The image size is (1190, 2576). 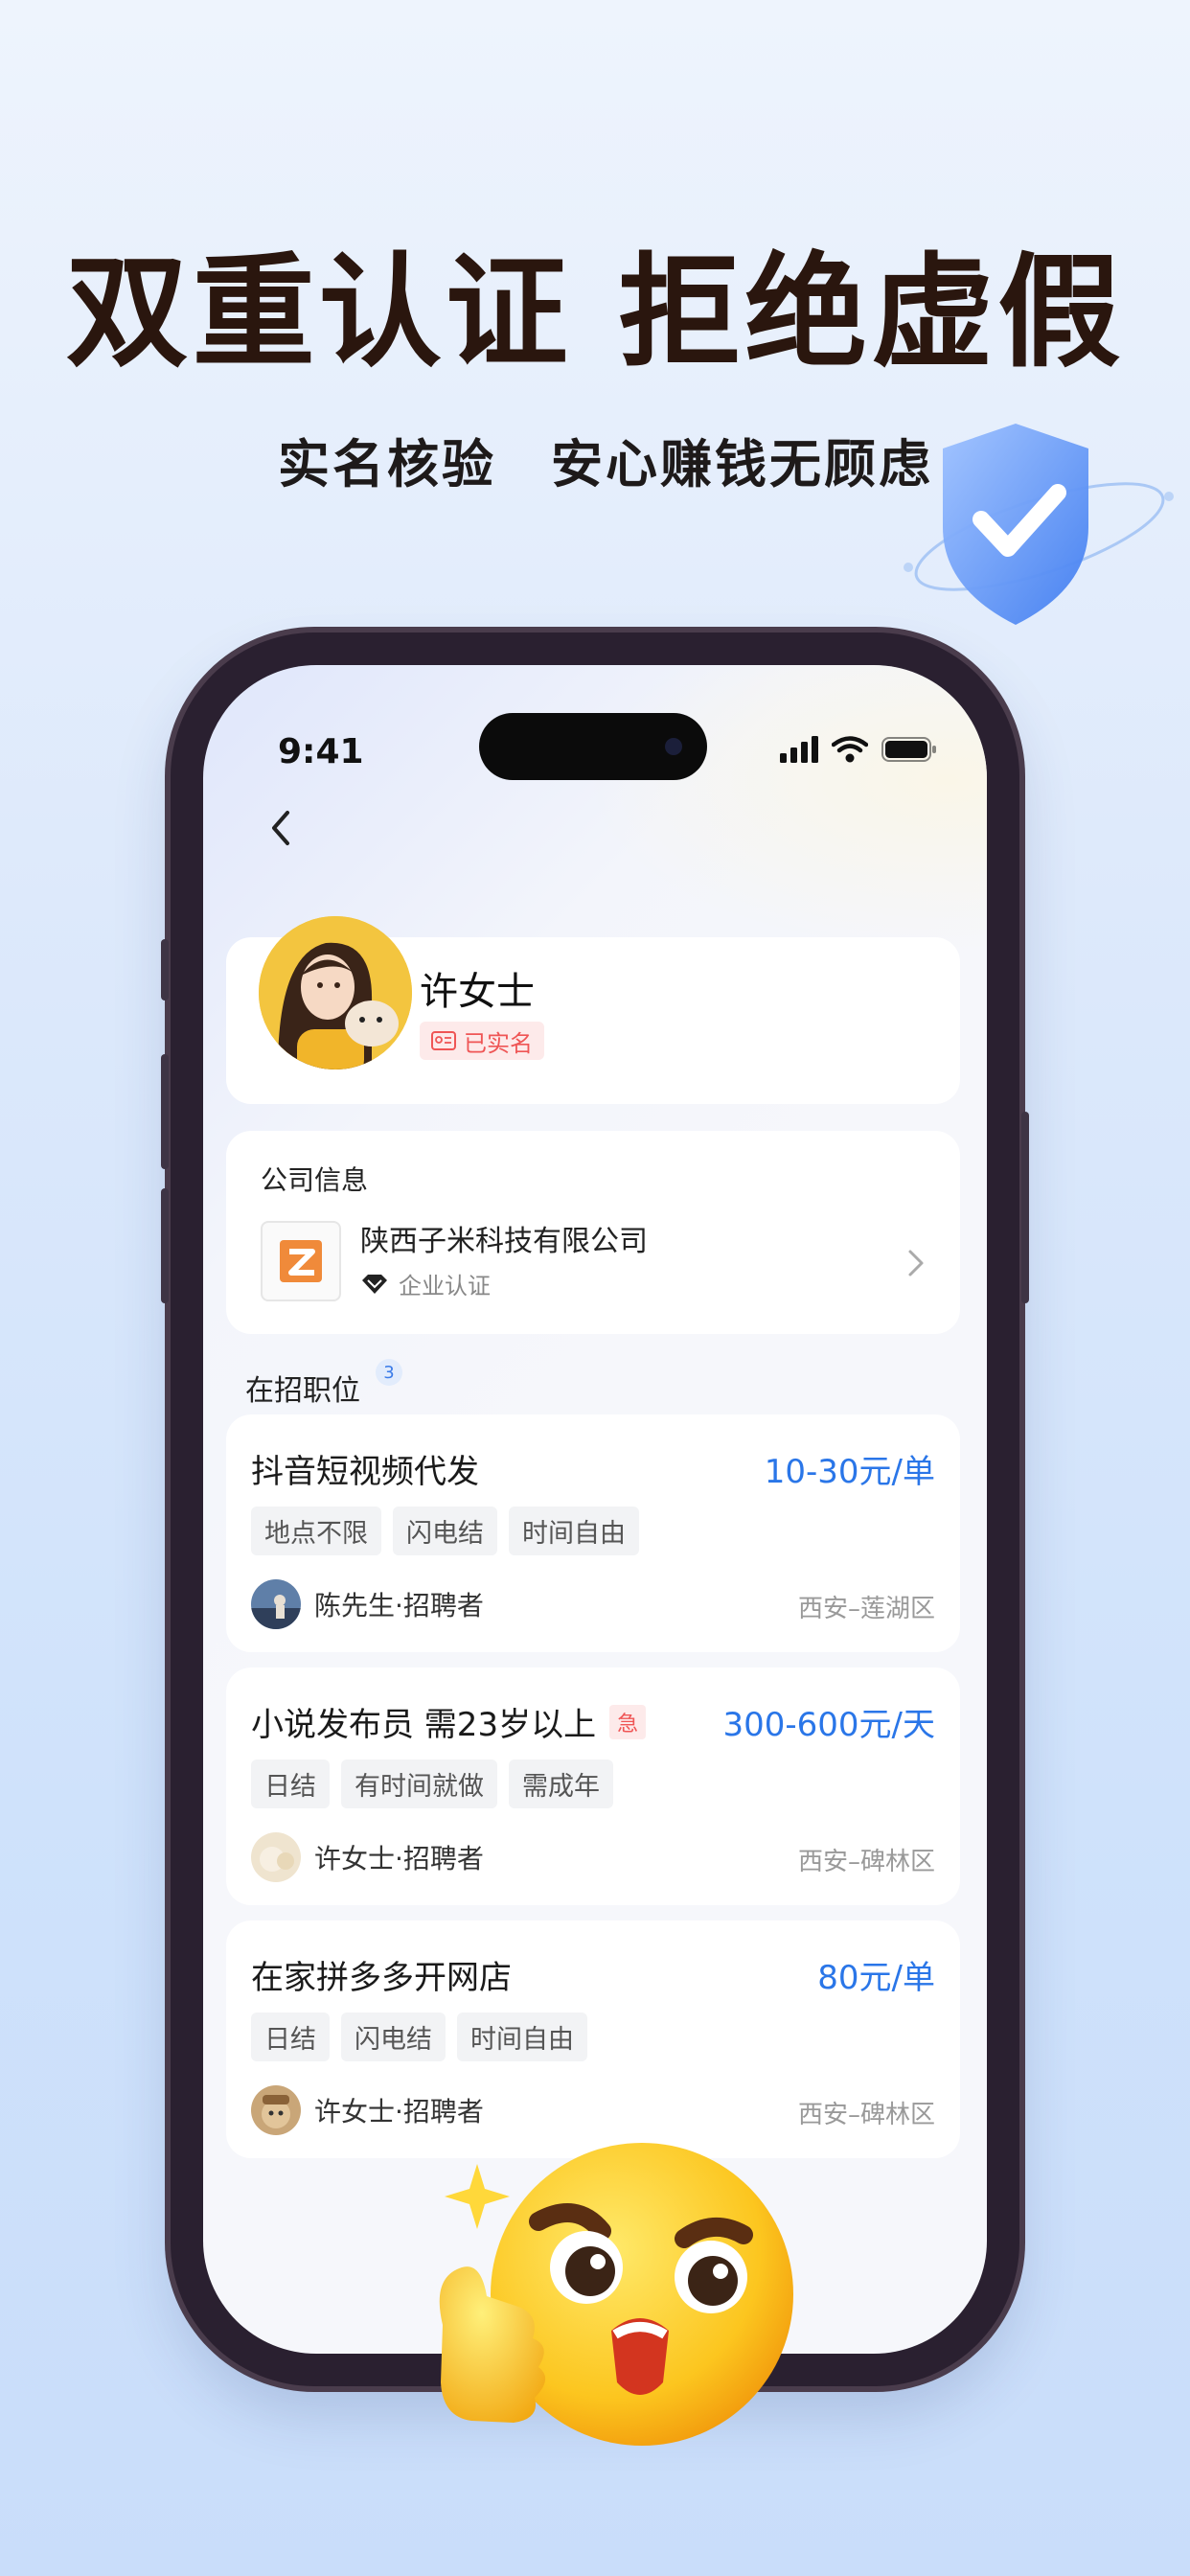 I want to click on promo-headline: 双重认证 拒绝虚假, so click(x=595, y=313).